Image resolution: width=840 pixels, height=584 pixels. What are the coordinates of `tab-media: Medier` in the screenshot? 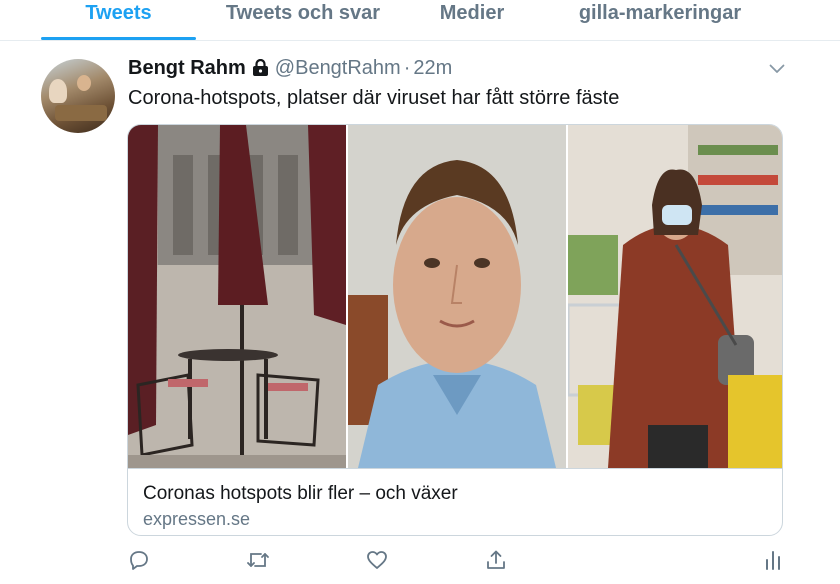 It's located at (472, 21).